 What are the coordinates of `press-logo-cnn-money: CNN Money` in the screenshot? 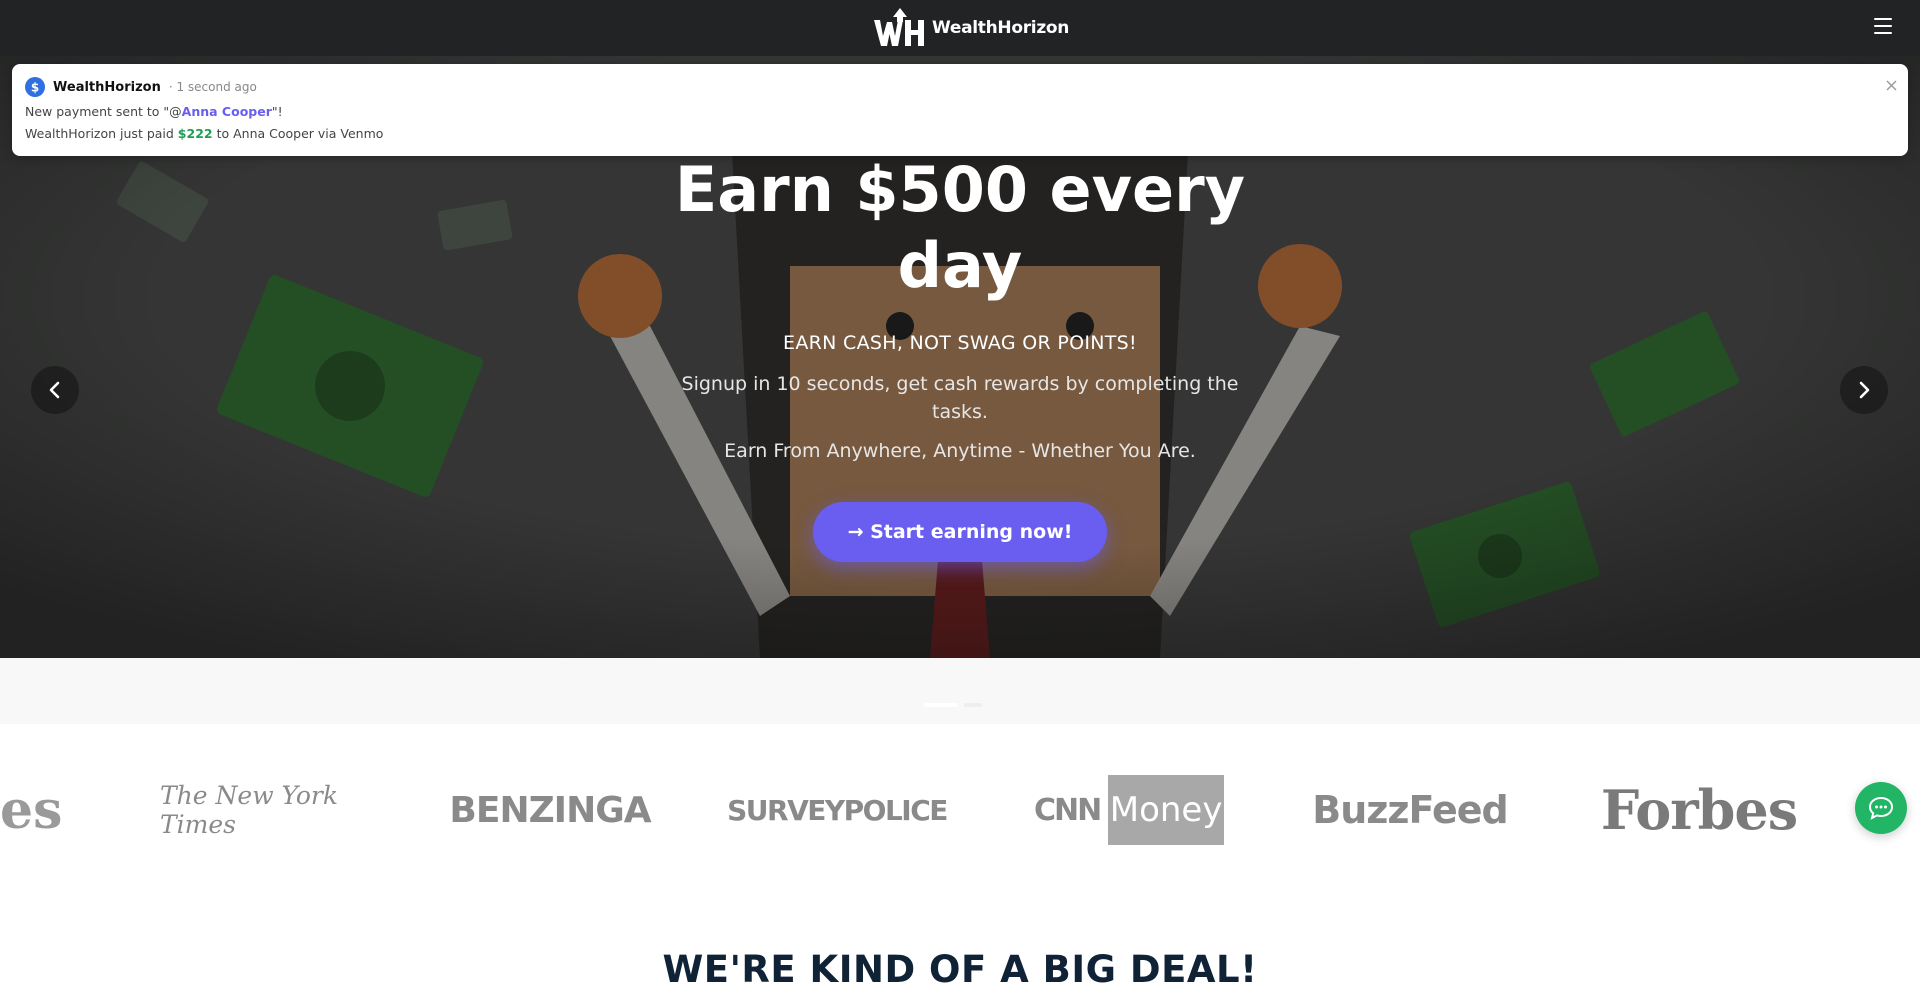 It's located at (1129, 810).